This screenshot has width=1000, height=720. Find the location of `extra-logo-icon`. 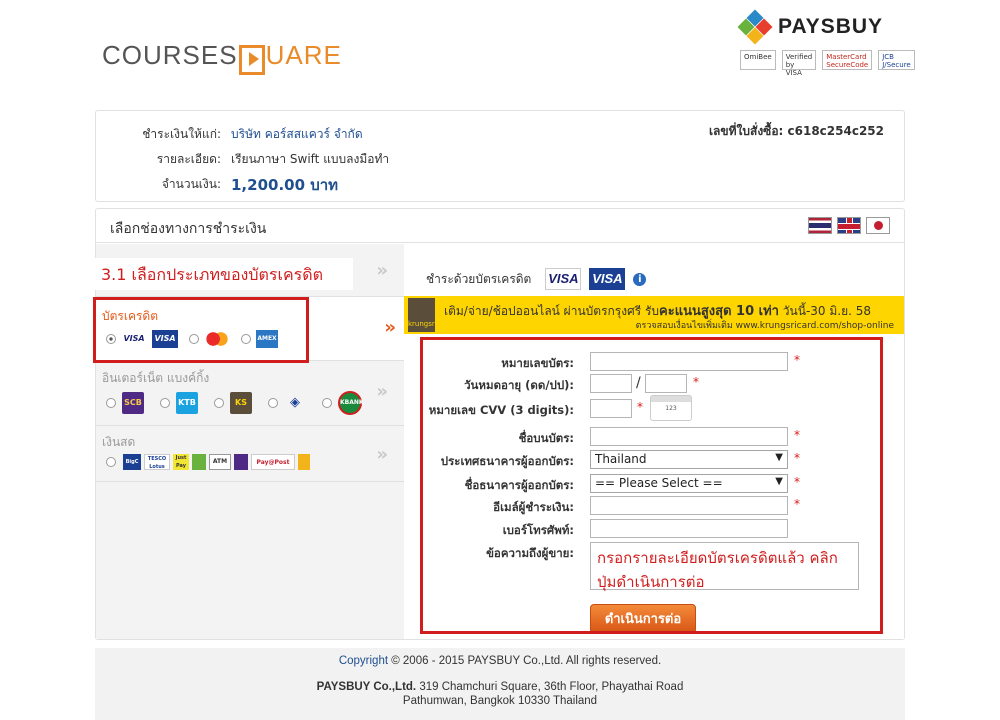

extra-logo-icon is located at coordinates (304, 462).